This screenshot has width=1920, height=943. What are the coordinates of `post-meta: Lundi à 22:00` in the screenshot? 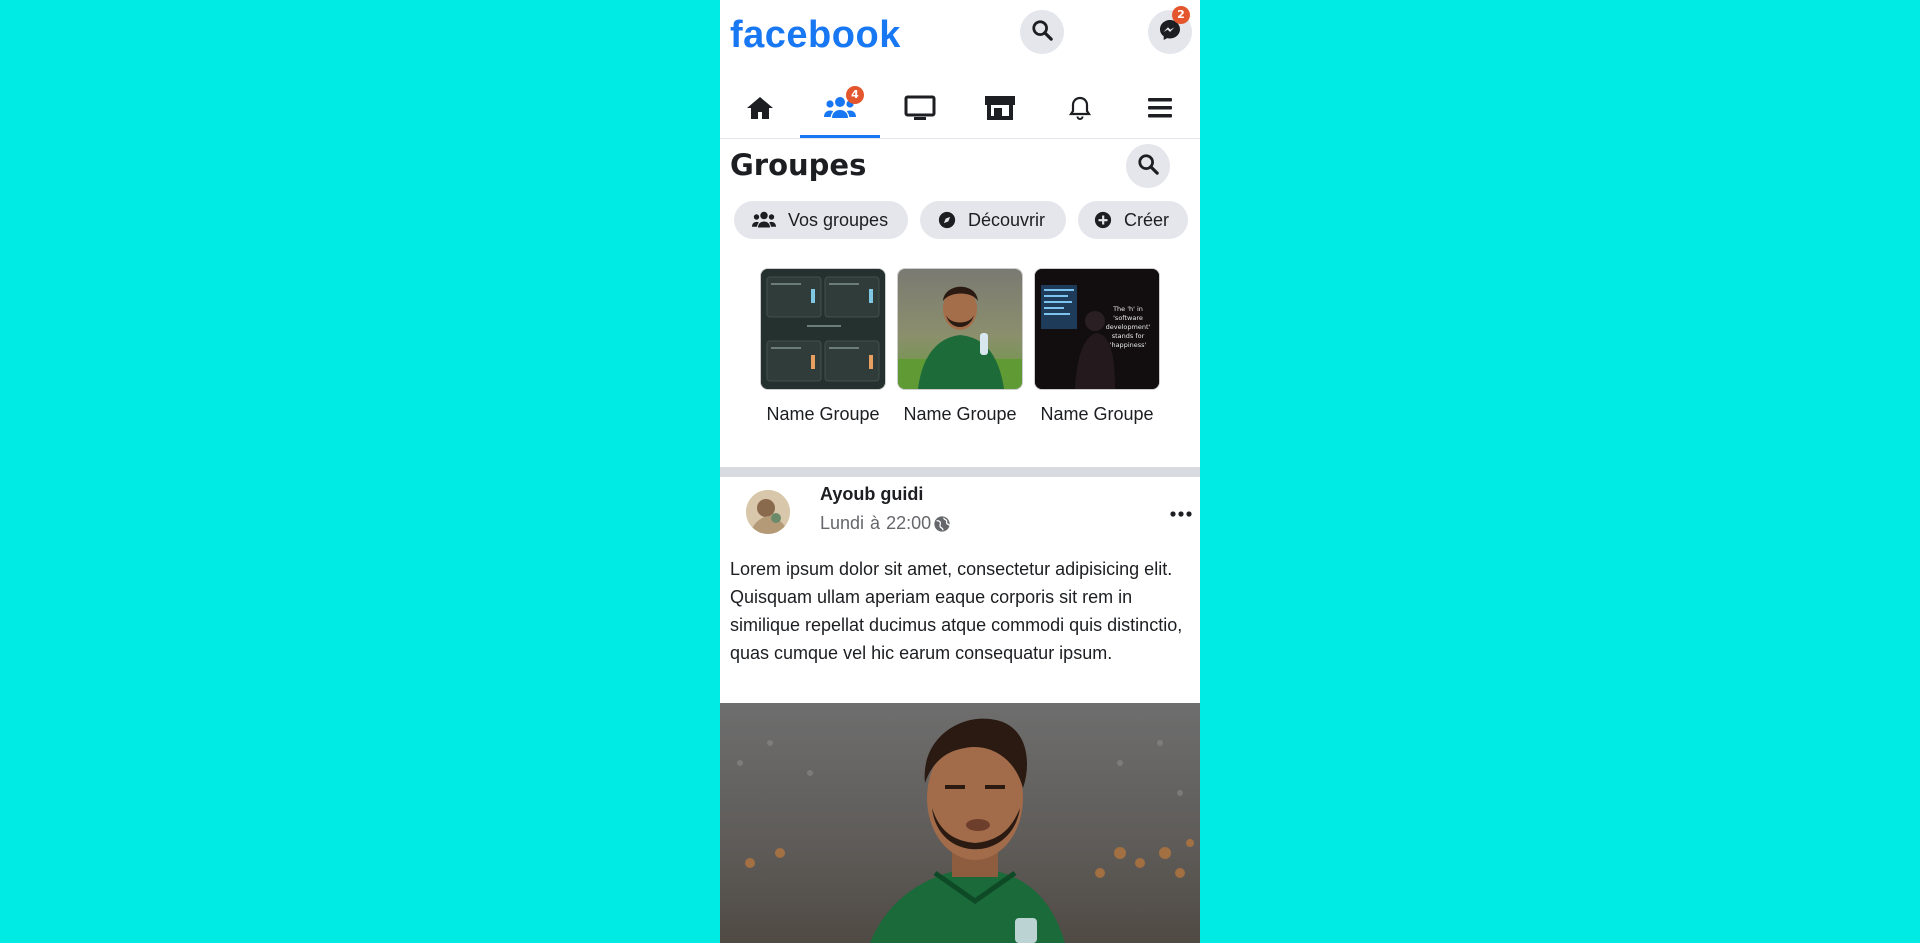 It's located at (888, 523).